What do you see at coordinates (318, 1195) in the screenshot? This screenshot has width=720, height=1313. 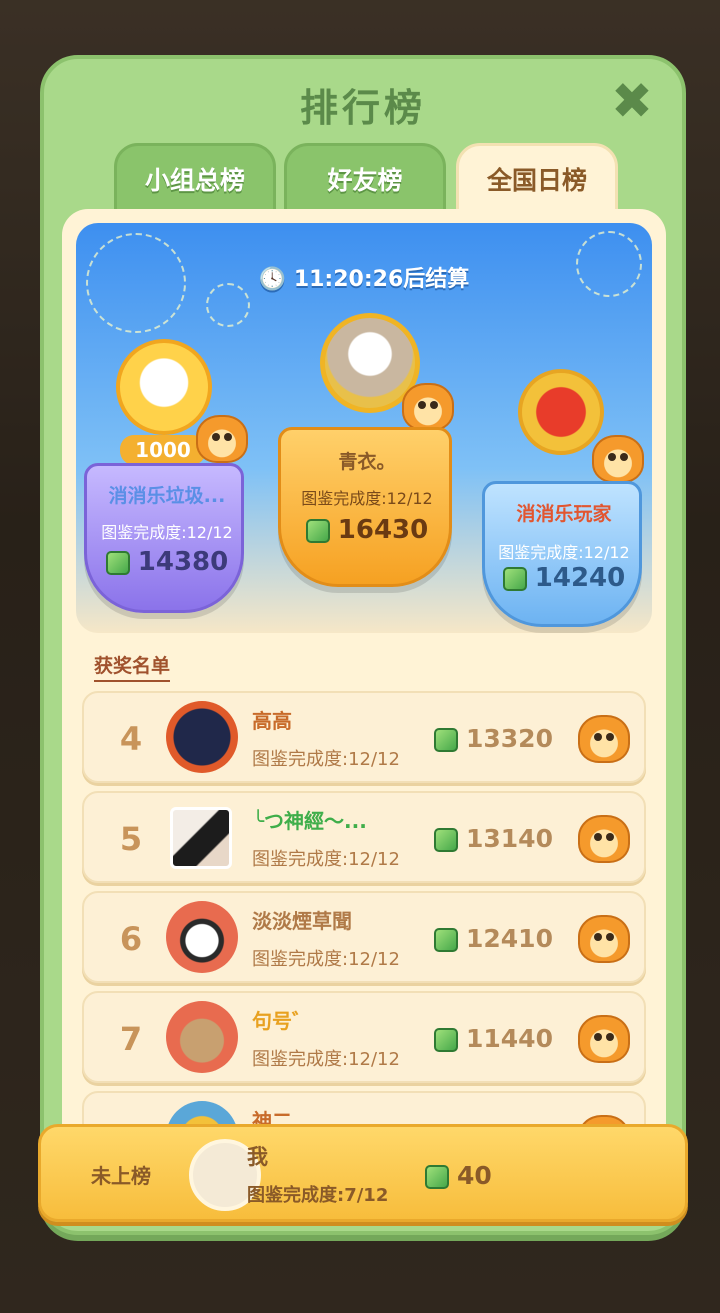 I see `my-progress: 图鉴完成度:7/12` at bounding box center [318, 1195].